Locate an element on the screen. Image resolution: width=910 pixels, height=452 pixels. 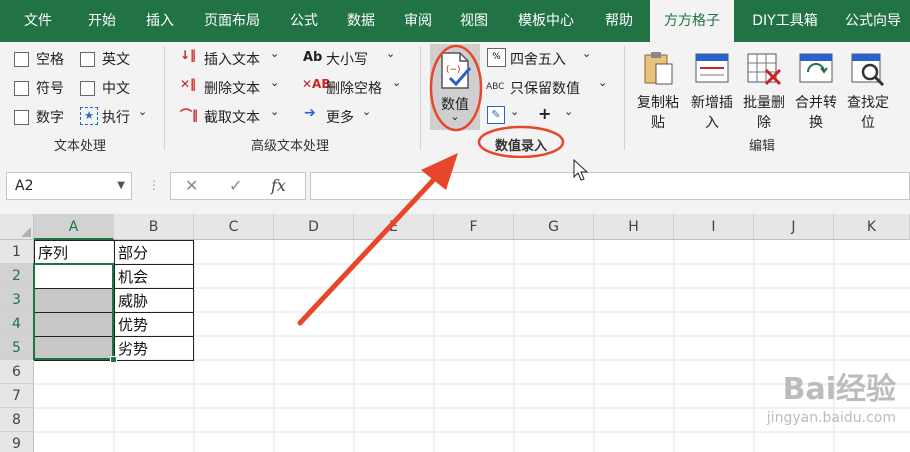
case-button: 大小写 is located at coordinates (347, 59).